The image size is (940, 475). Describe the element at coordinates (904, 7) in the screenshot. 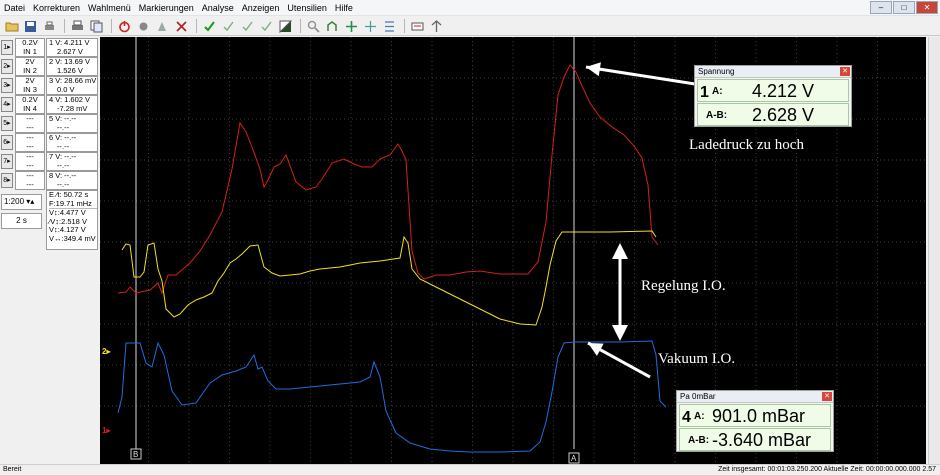

I see `maximize-button: □` at that location.